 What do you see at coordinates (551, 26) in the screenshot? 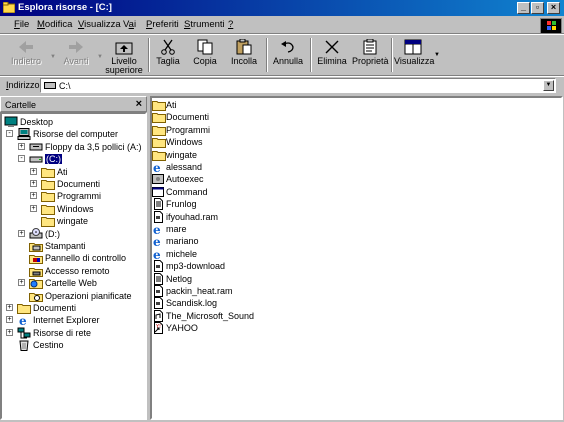
I see `windows-logo-icon` at bounding box center [551, 26].